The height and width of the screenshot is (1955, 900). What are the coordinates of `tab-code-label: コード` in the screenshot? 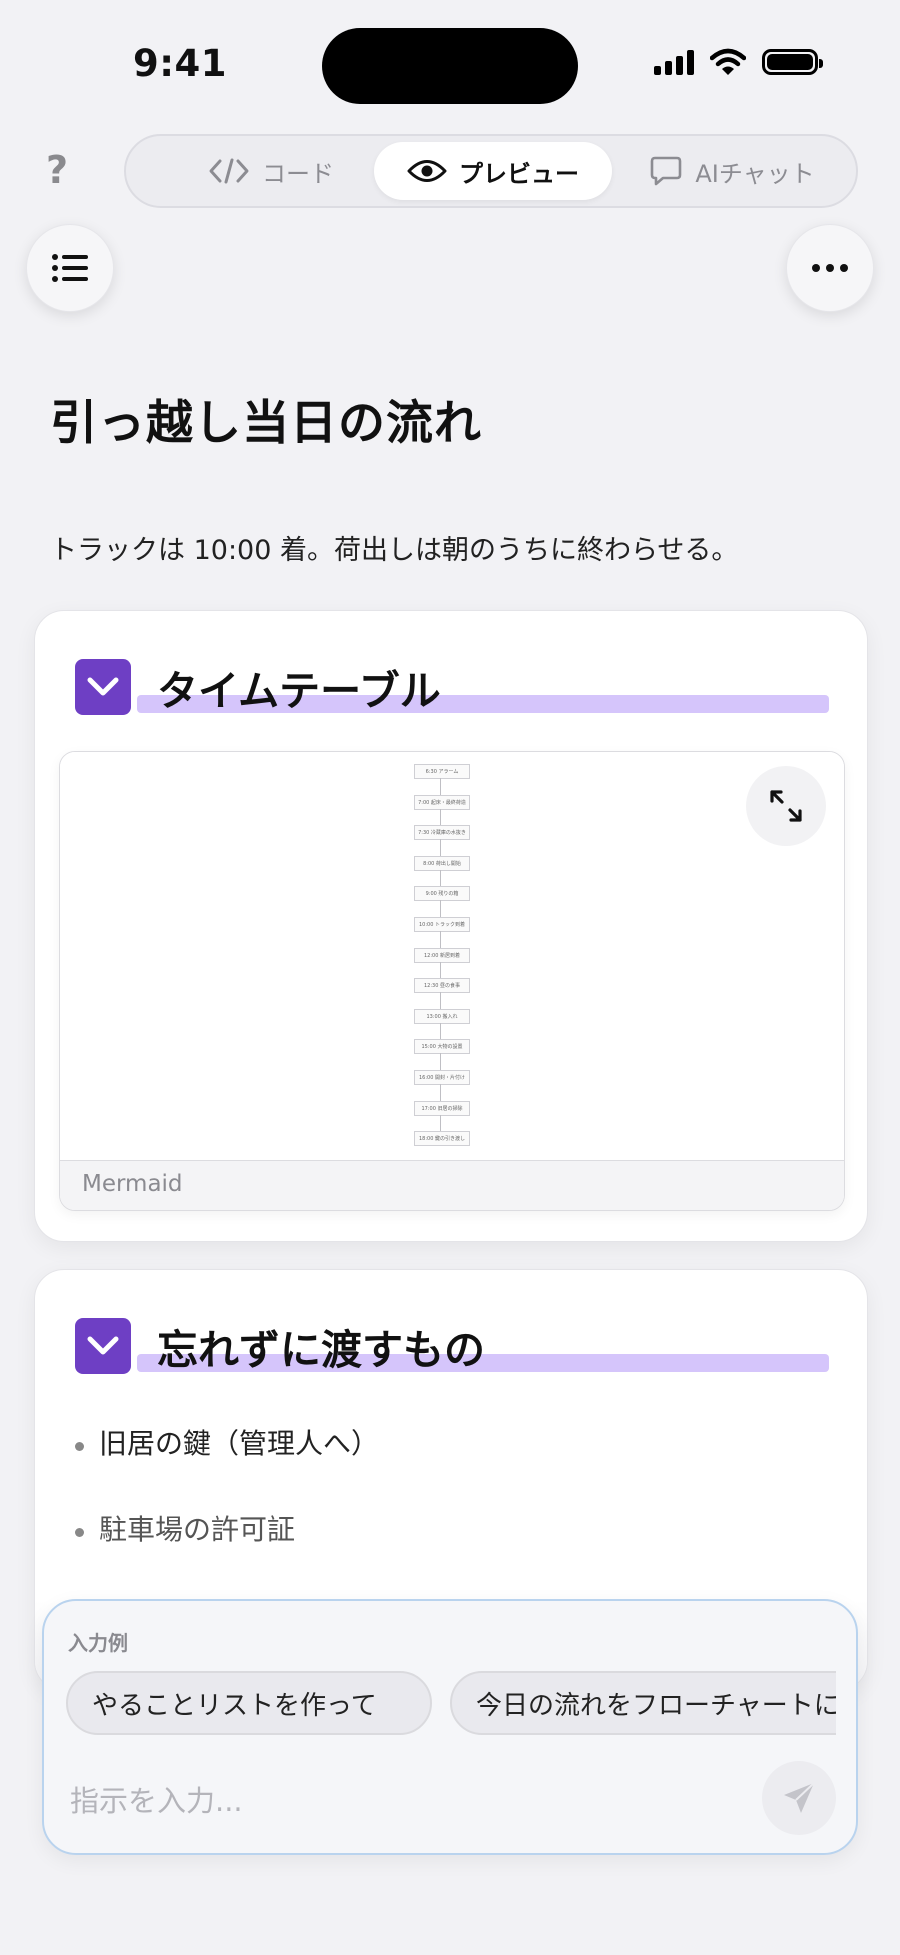 It's located at (298, 173).